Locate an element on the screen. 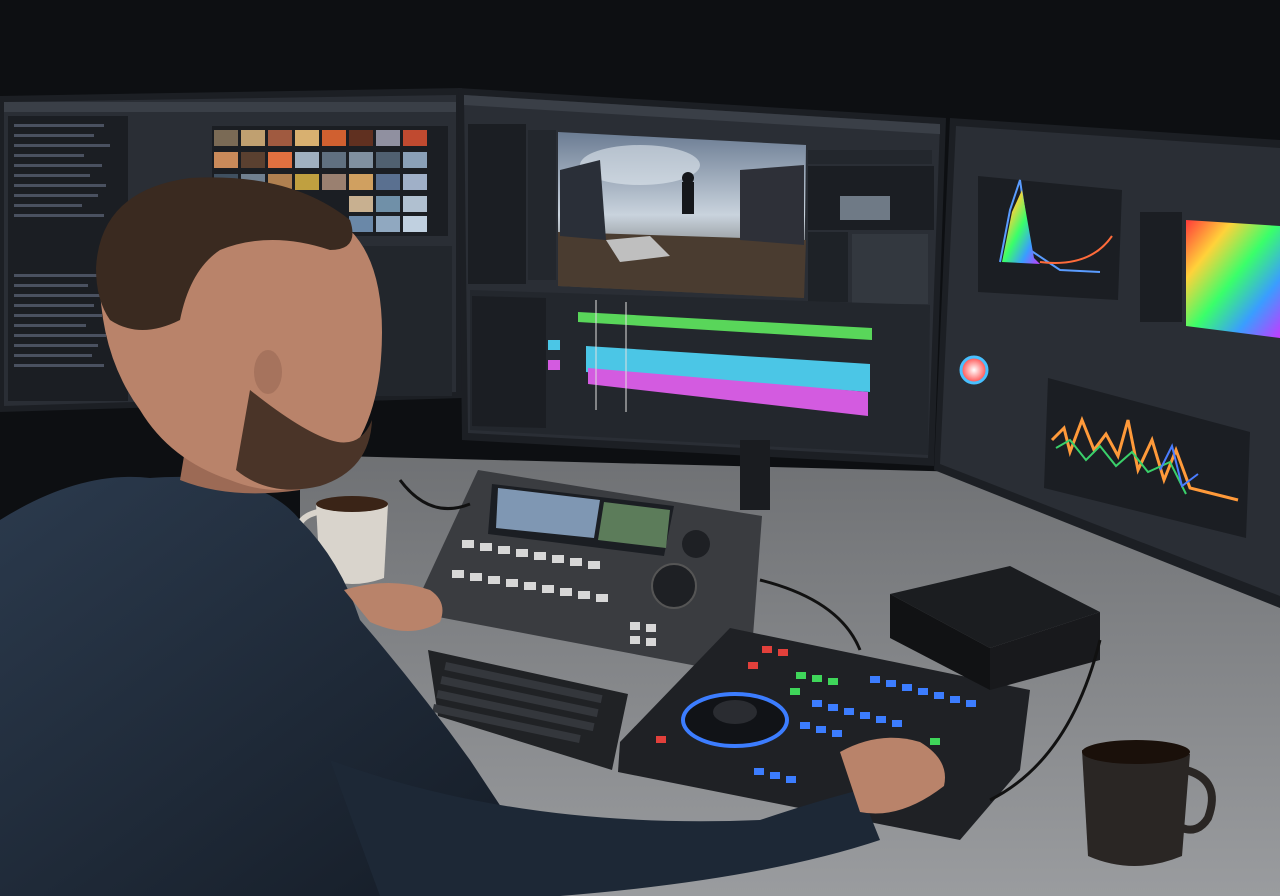 The image size is (1280, 896). program-viewer is located at coordinates (682, 215).